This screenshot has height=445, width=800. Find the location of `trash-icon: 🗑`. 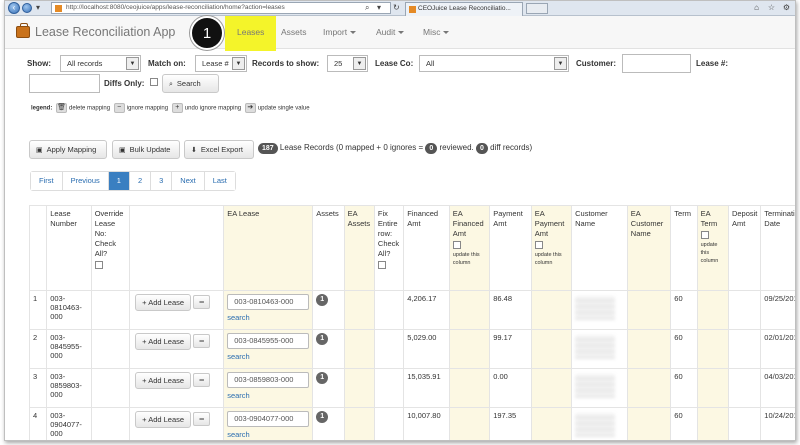

trash-icon: 🗑 is located at coordinates (62, 108).